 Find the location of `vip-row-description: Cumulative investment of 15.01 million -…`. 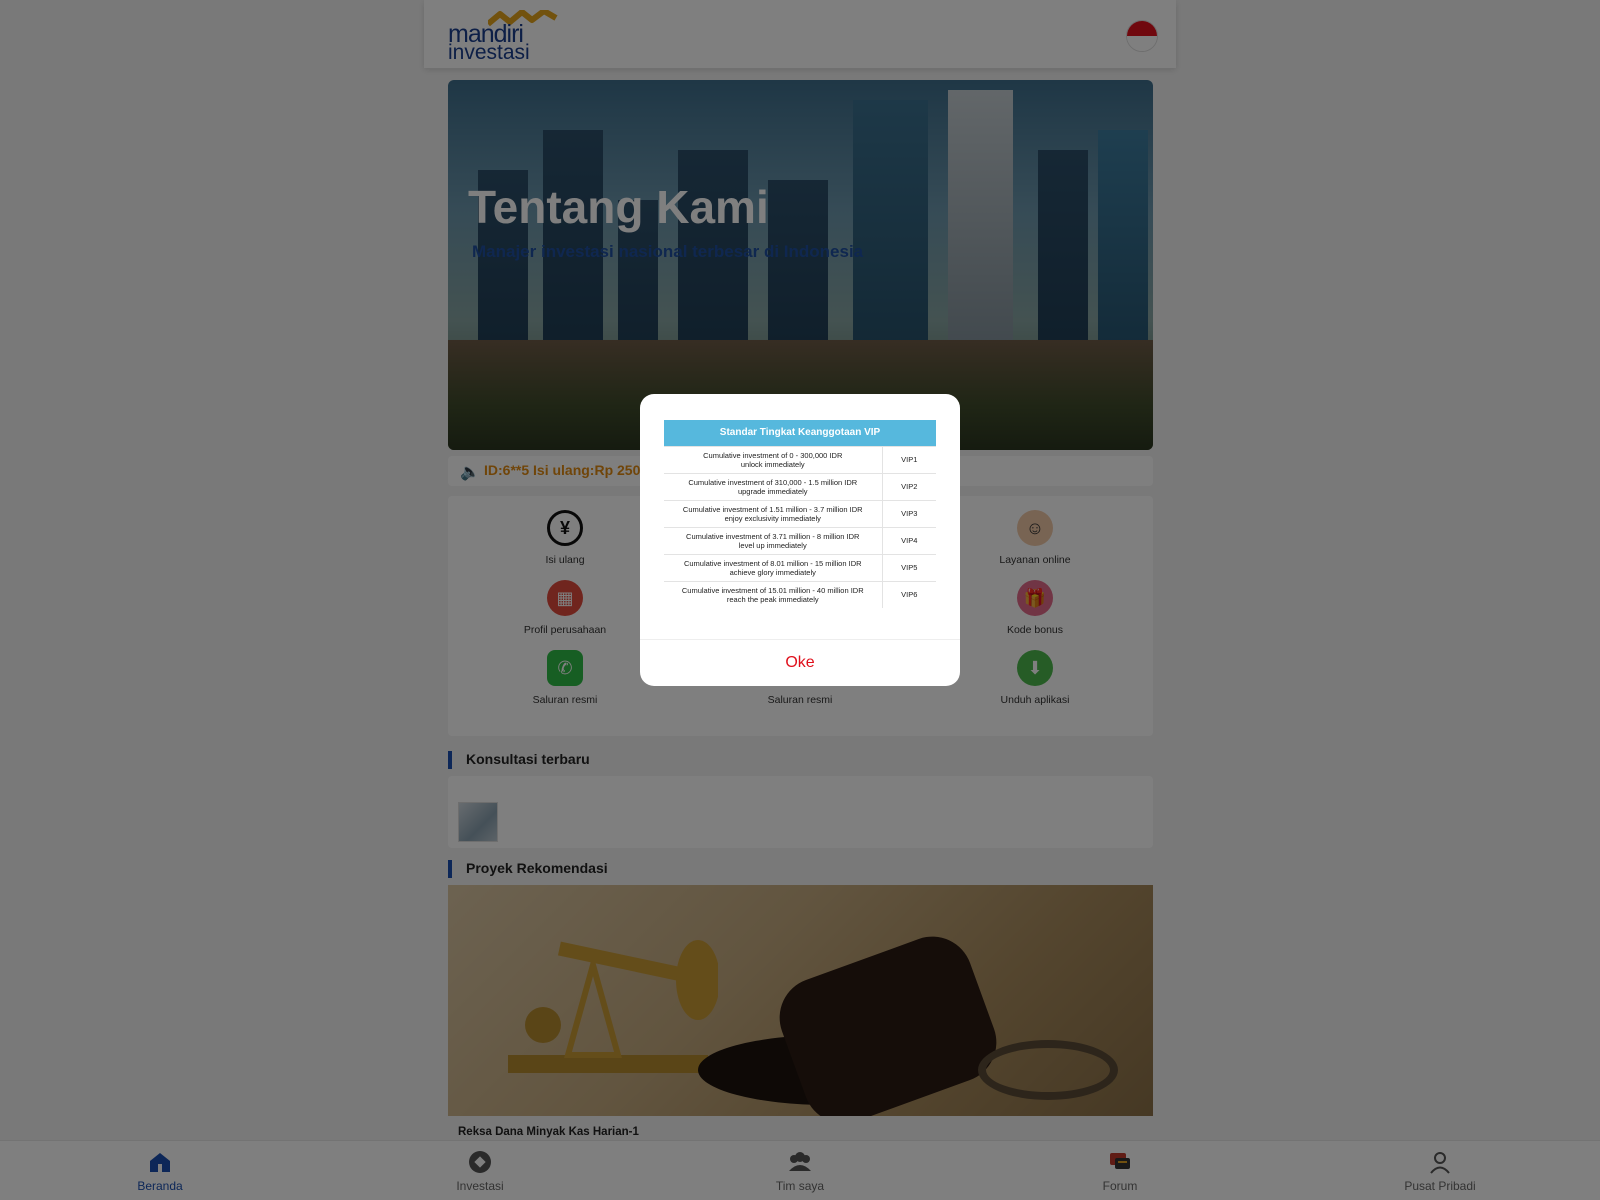

vip-row-description: Cumulative investment of 15.01 million -… is located at coordinates (773, 594).